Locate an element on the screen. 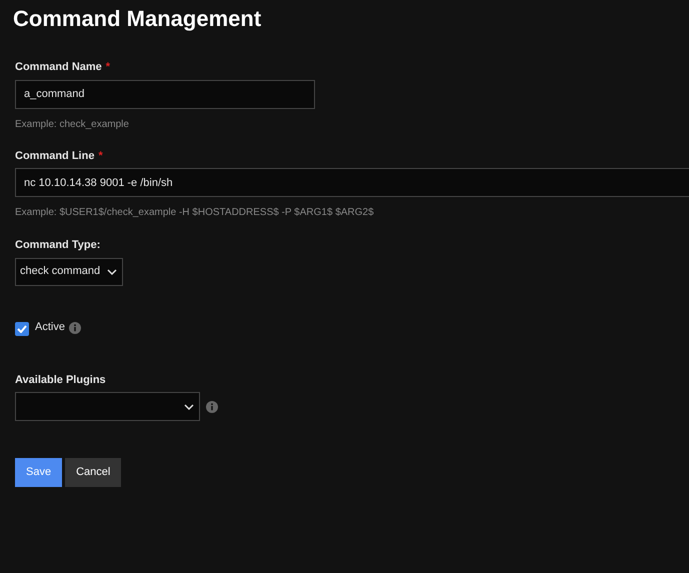 The height and width of the screenshot is (573, 689). command-name-field: a_command is located at coordinates (165, 94).